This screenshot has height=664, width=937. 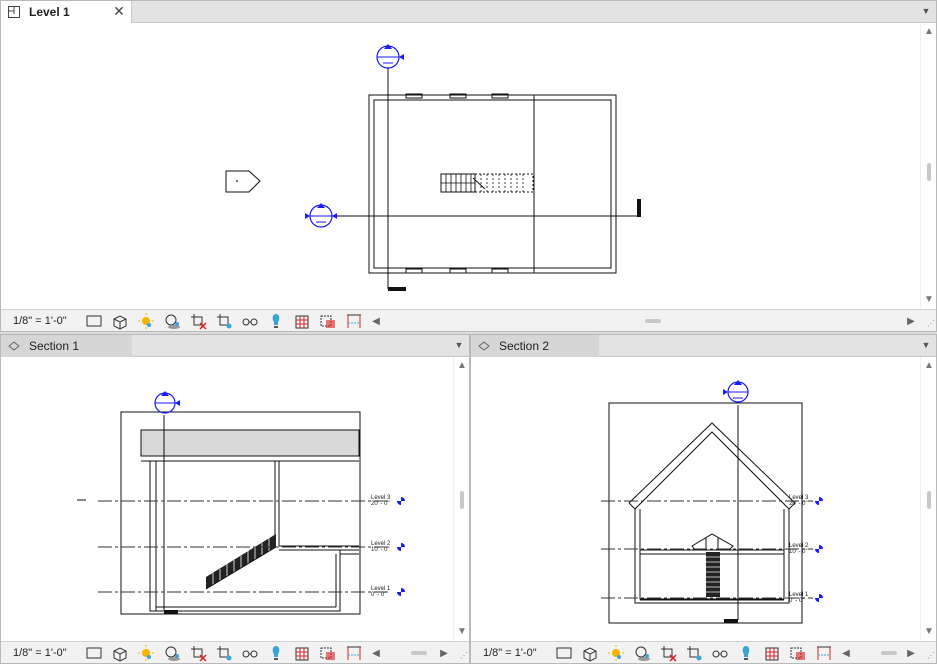 What do you see at coordinates (492, 183) in the screenshot?
I see `floor-plan-drawing` at bounding box center [492, 183].